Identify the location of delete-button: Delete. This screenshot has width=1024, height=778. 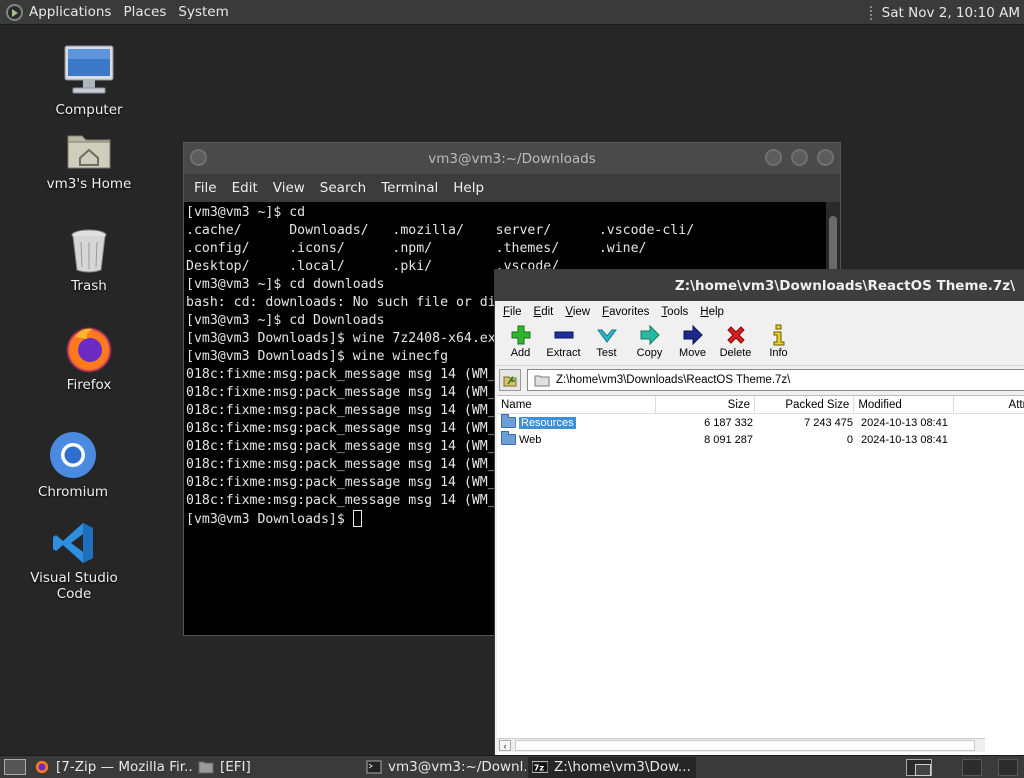
(735, 340).